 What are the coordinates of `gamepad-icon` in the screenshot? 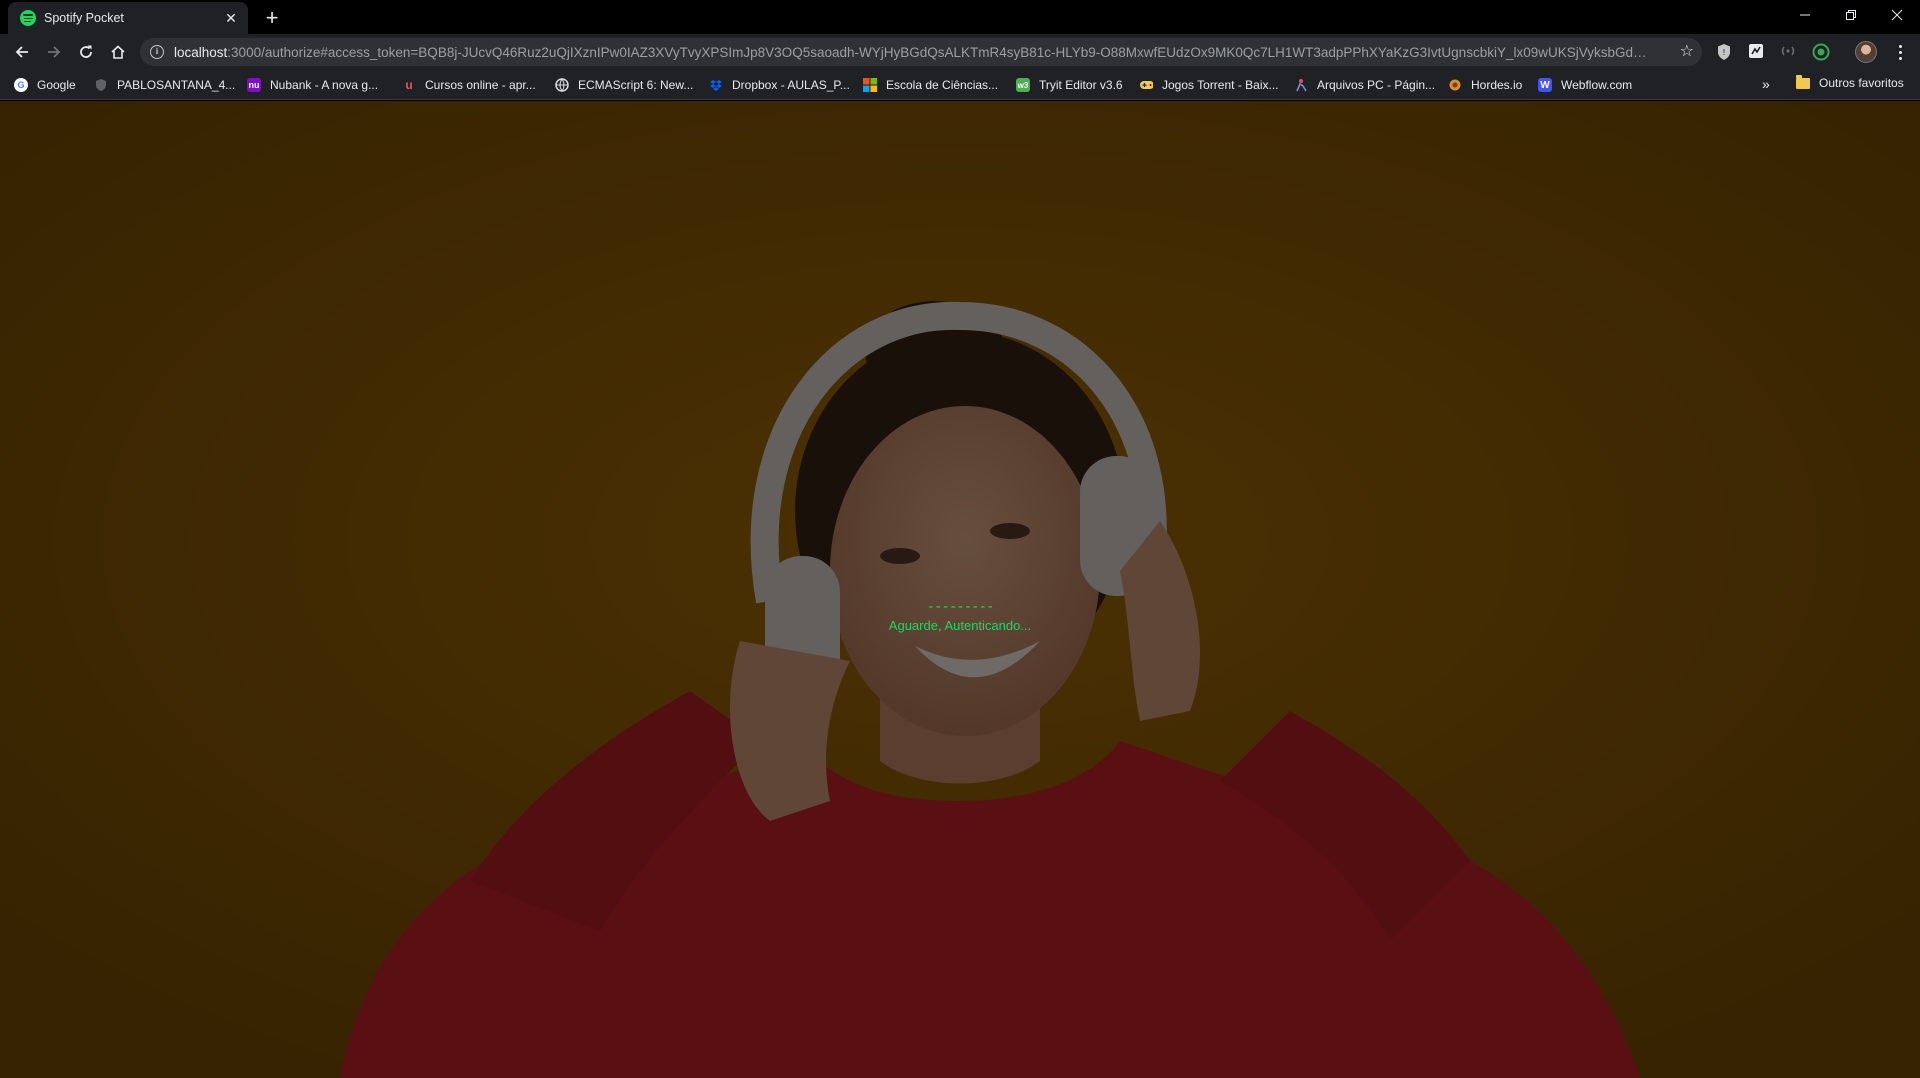 It's located at (1146, 85).